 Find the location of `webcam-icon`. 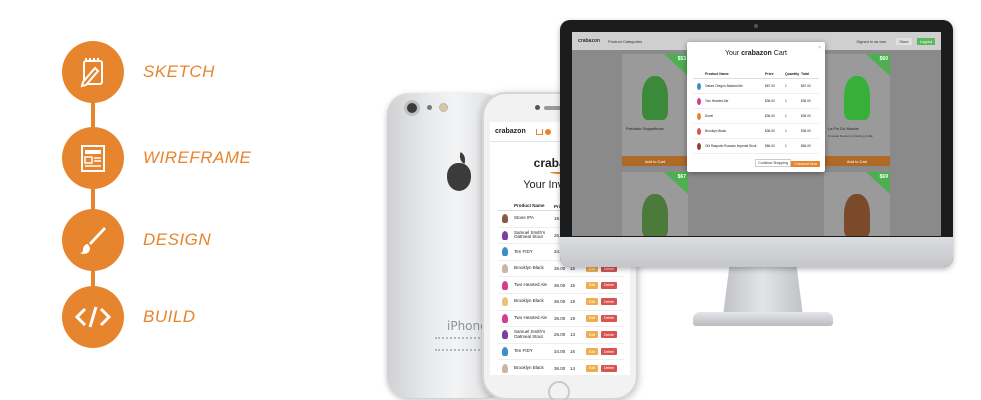

webcam-icon is located at coordinates (756, 26).